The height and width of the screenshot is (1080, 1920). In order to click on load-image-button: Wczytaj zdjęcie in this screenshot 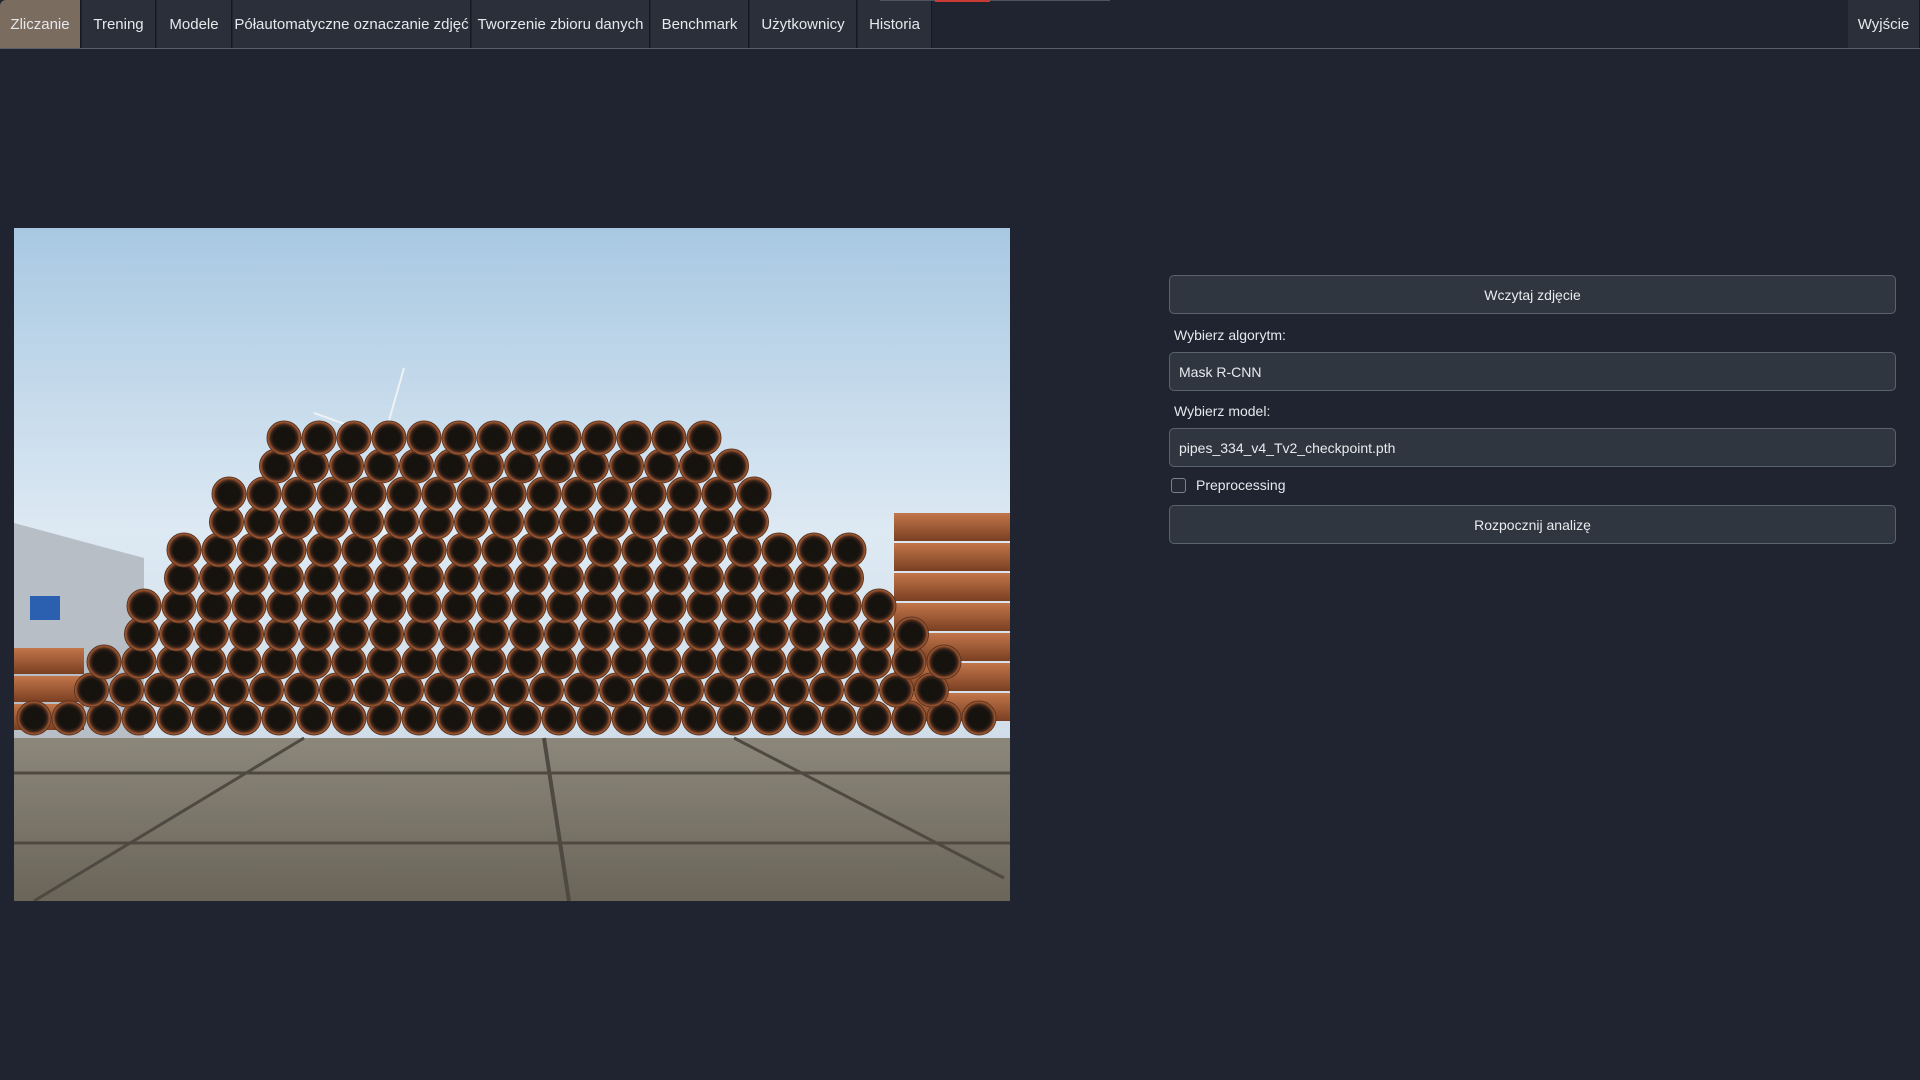, I will do `click(1532, 294)`.